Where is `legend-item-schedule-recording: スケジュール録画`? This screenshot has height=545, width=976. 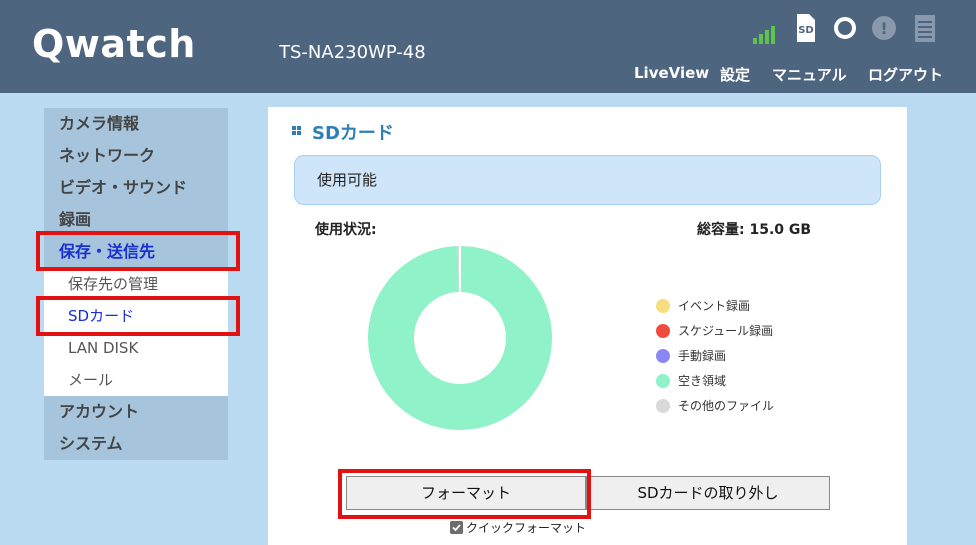
legend-item-schedule-recording: スケジュール録画 is located at coordinates (736, 331).